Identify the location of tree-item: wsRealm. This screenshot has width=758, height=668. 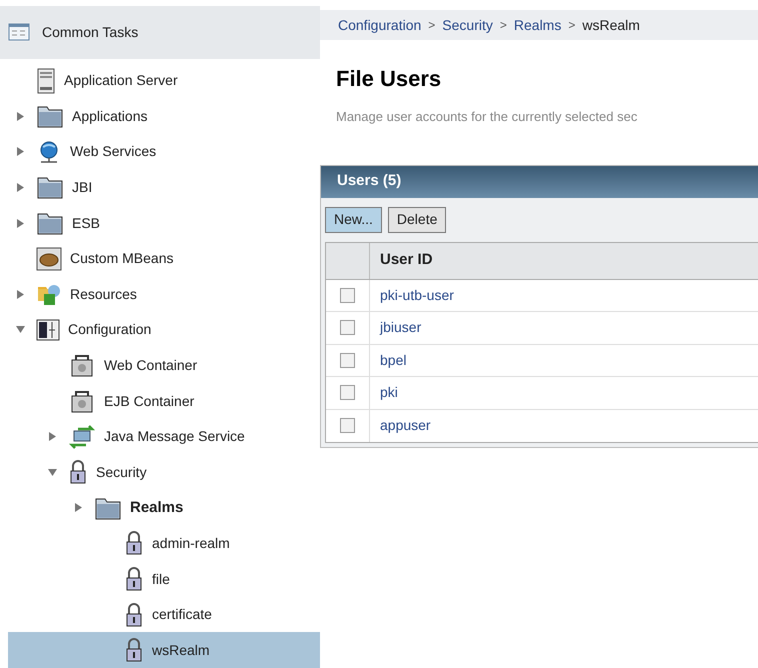
(164, 650).